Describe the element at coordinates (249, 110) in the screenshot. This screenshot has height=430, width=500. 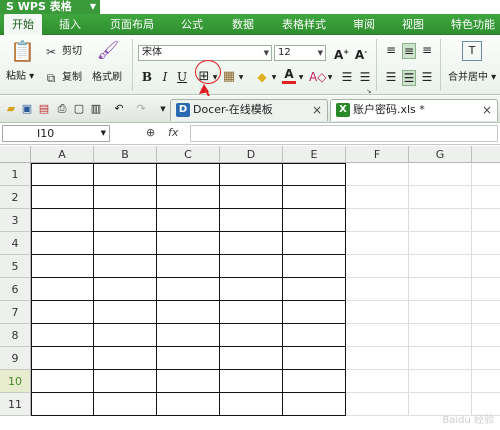
I see `tab-docer-templates: D Docer-在线模板 ×` at that location.